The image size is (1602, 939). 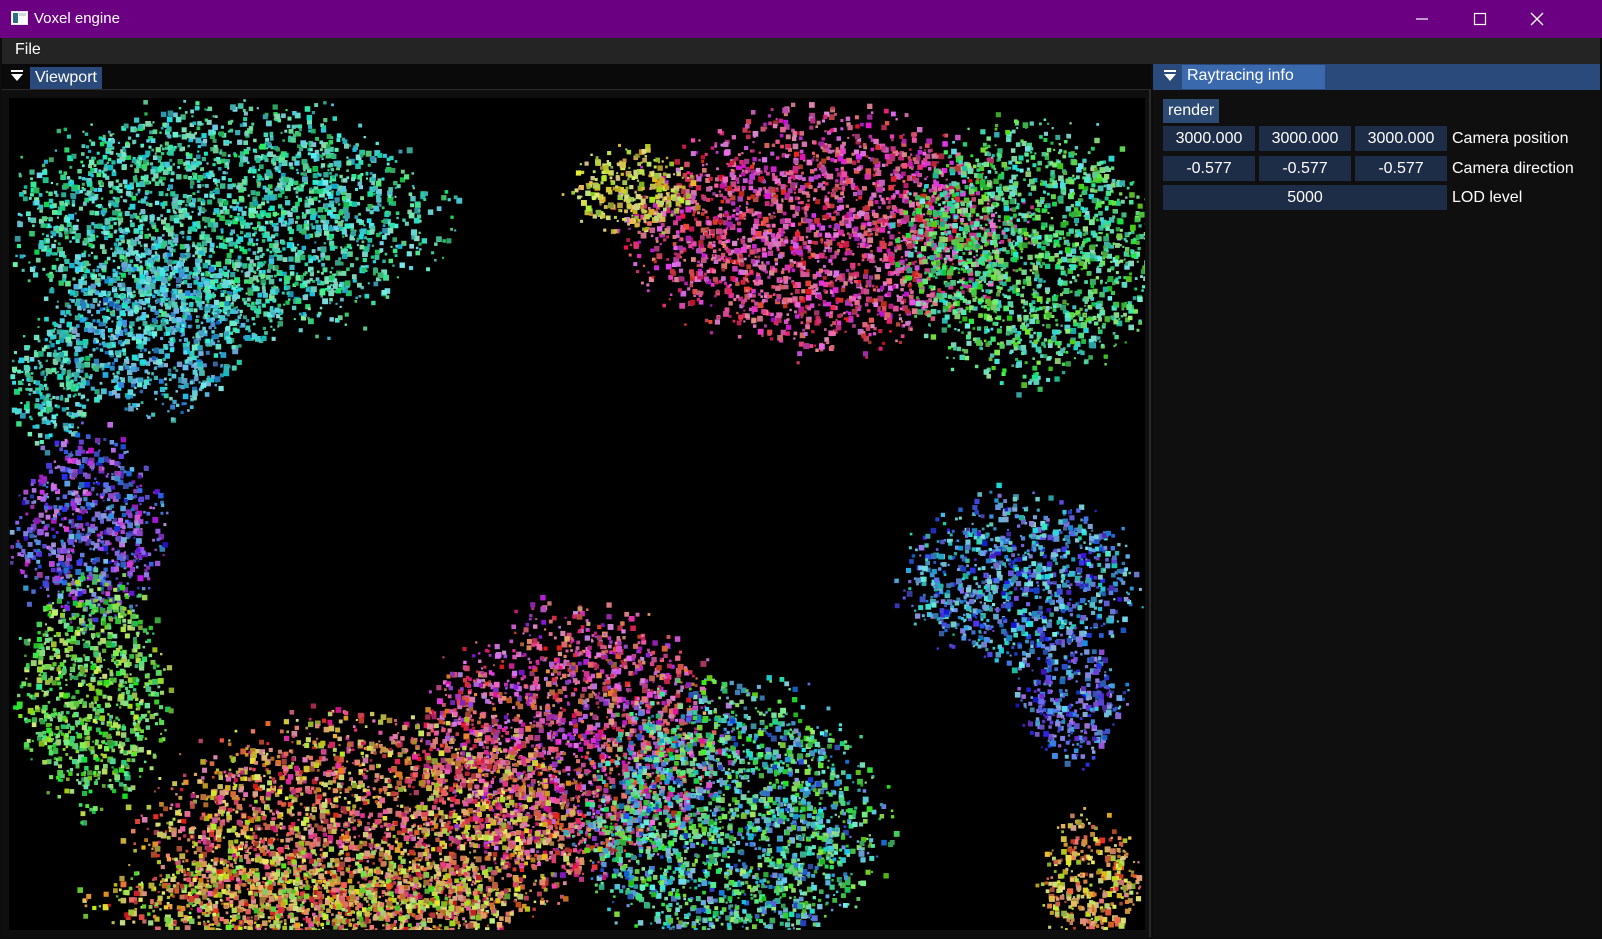 I want to click on camera-position-x: 3000.000, so click(x=1209, y=138).